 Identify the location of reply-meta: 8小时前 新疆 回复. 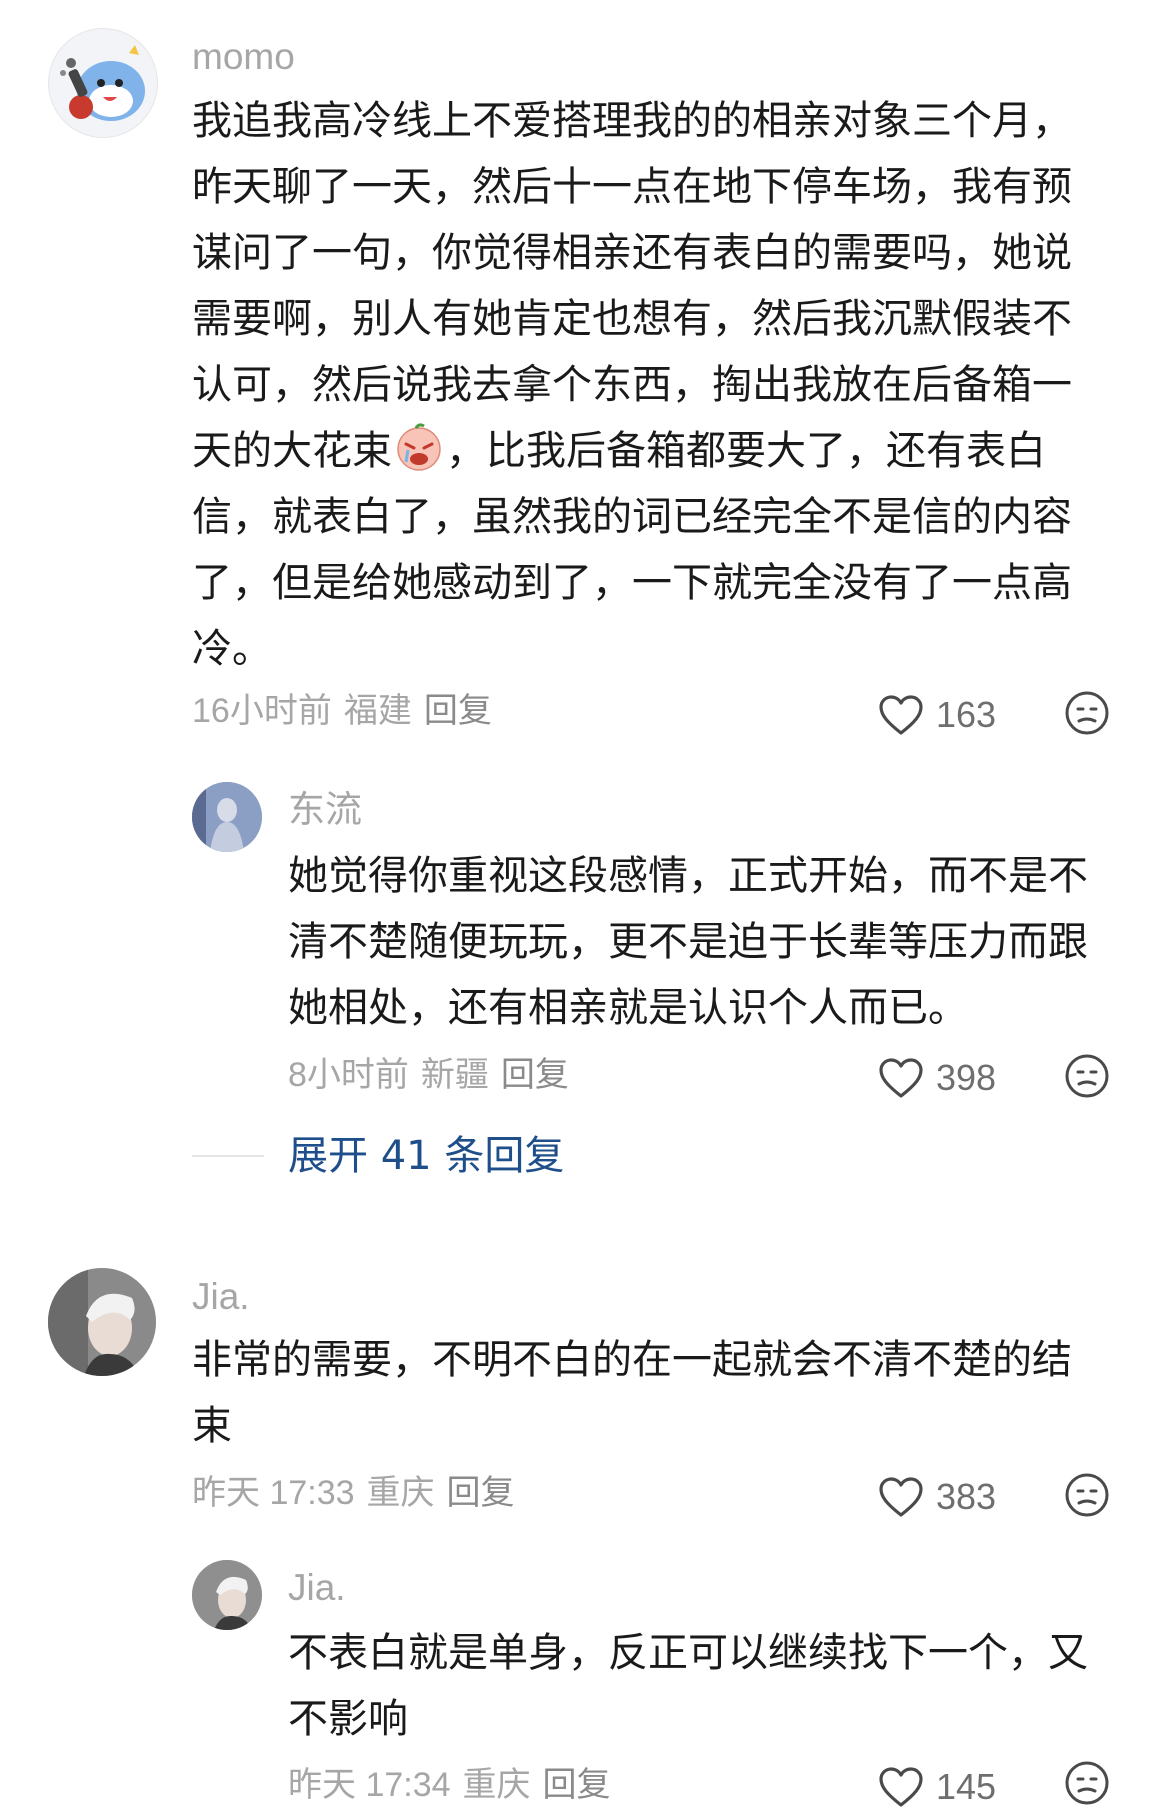
(434, 1075).